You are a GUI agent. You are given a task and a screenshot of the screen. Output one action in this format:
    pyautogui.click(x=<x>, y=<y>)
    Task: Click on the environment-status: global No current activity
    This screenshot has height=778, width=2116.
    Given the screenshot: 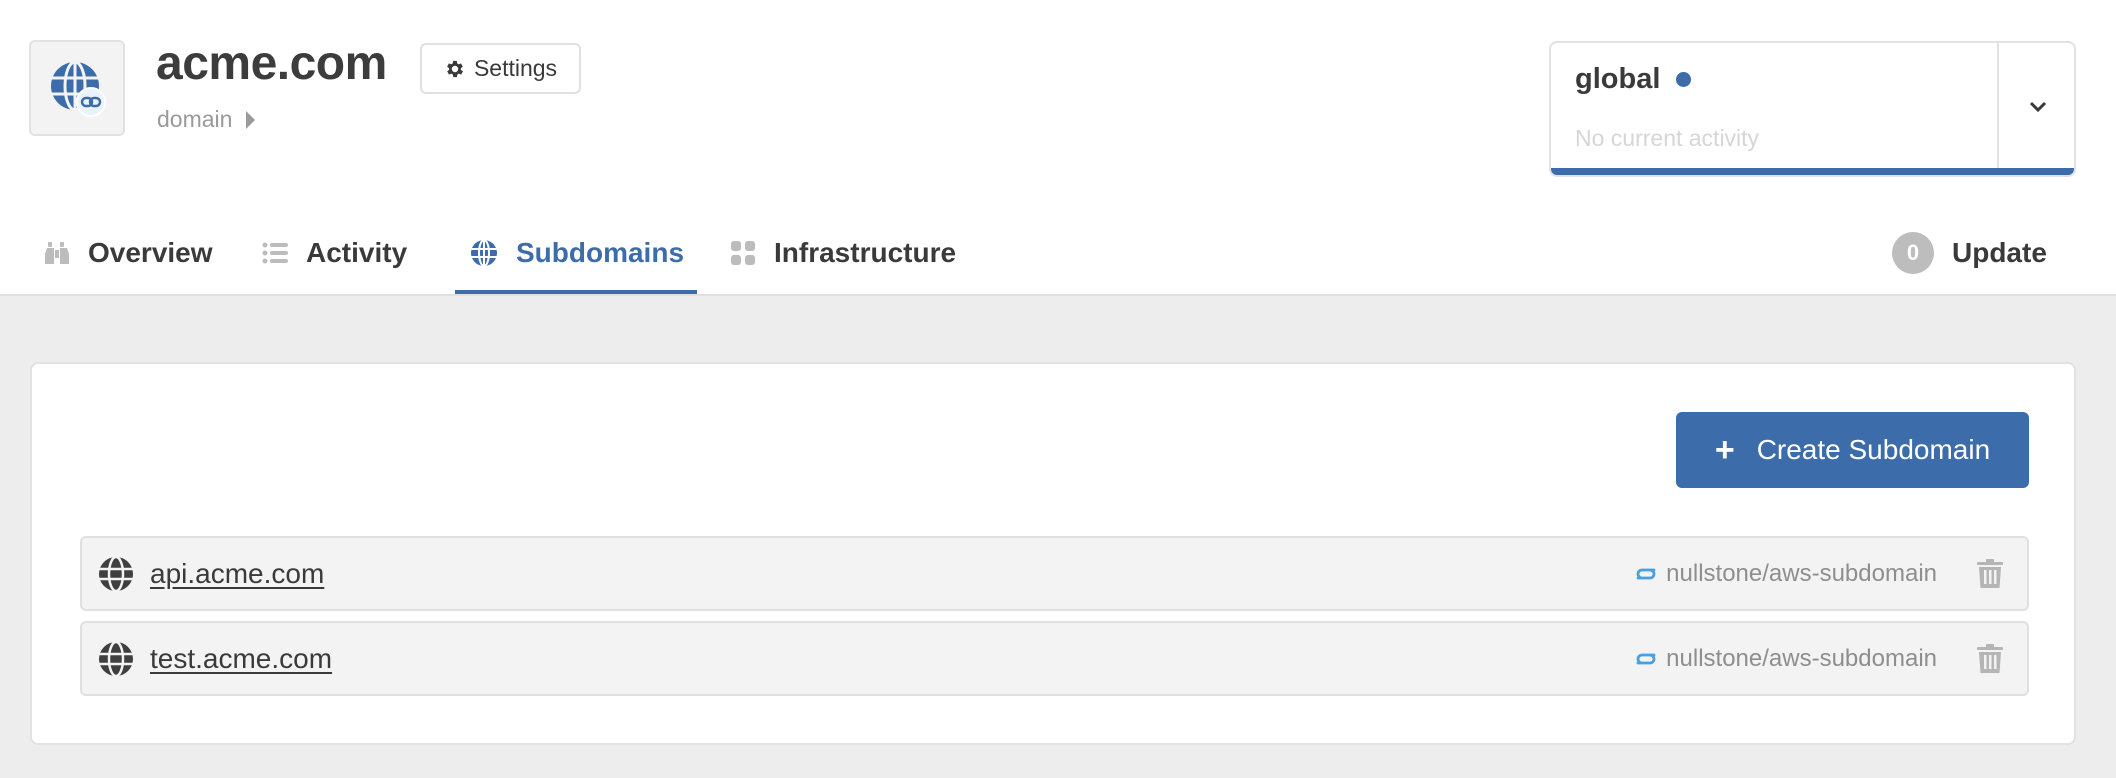 What is the action you would take?
    pyautogui.click(x=1775, y=107)
    